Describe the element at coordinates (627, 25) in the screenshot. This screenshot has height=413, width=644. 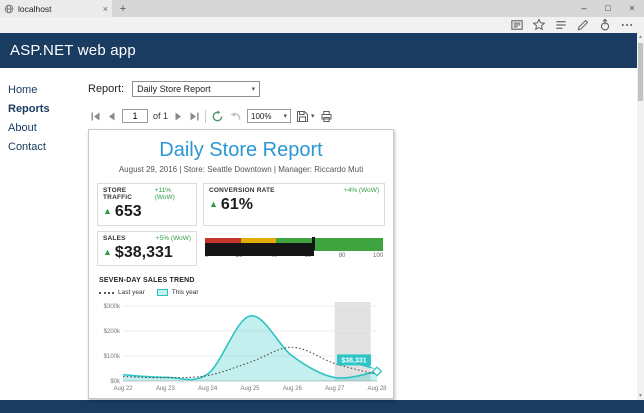
I see `more-options-icon` at that location.